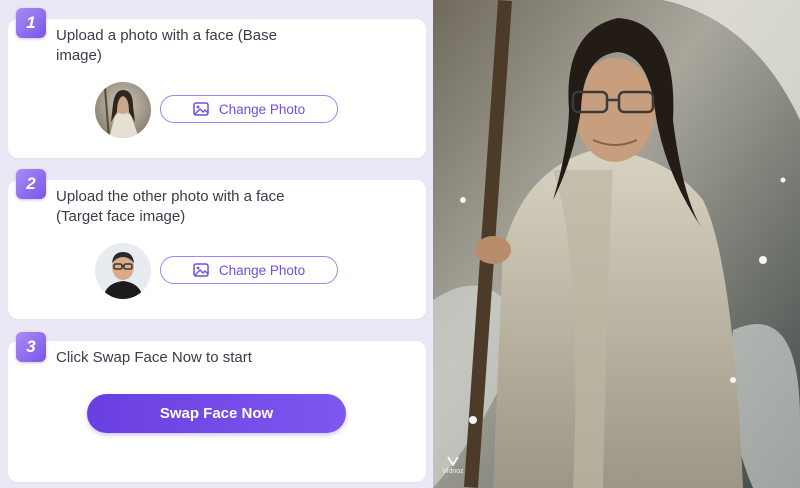 This screenshot has width=800, height=488. I want to click on watermark-text: Vidnoz, so click(453, 471).